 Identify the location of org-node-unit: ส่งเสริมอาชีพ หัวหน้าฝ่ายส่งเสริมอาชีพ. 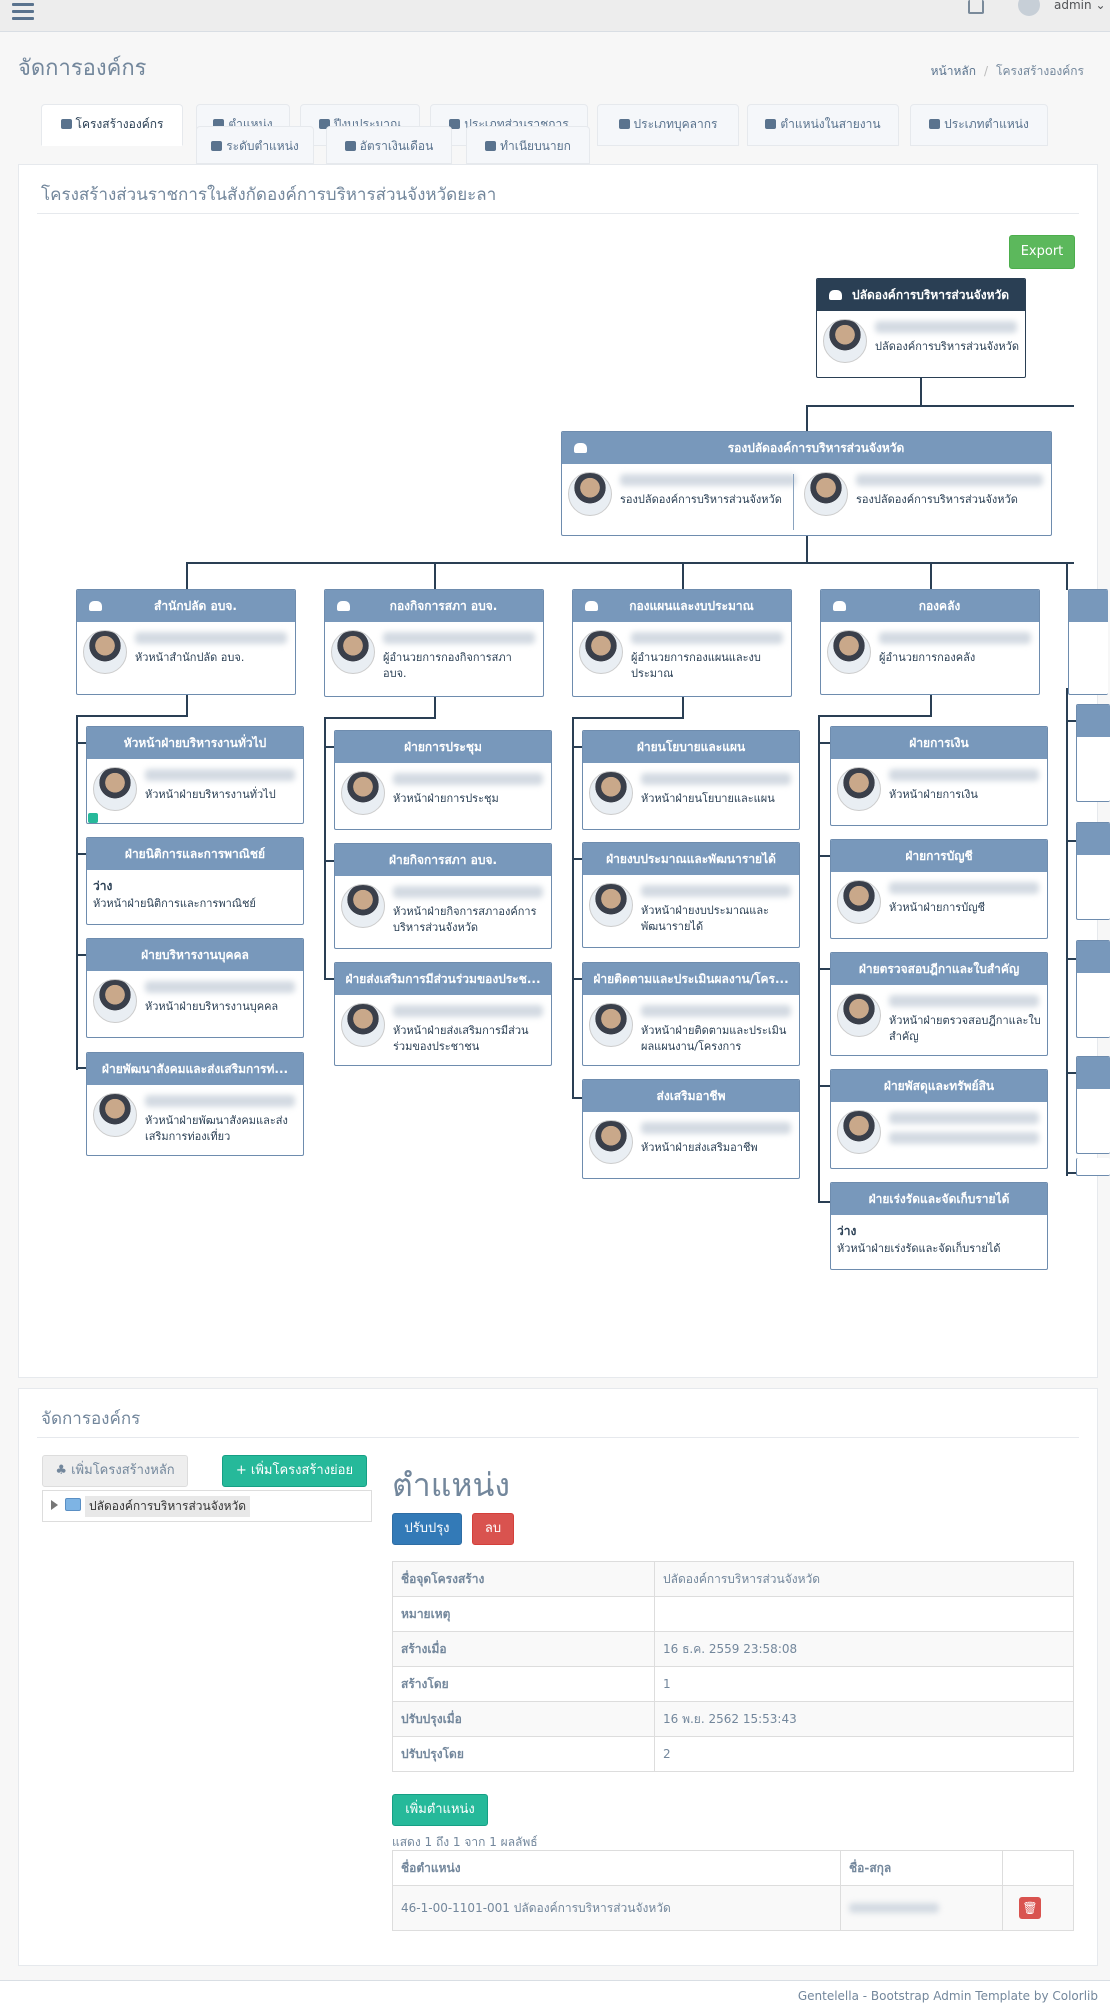
(691, 1129).